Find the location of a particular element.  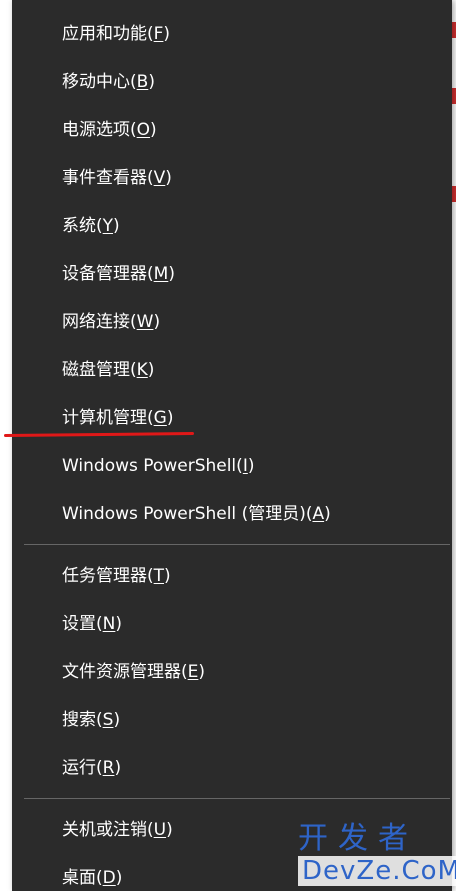

menu-item-accesskey: I is located at coordinates (245, 466).